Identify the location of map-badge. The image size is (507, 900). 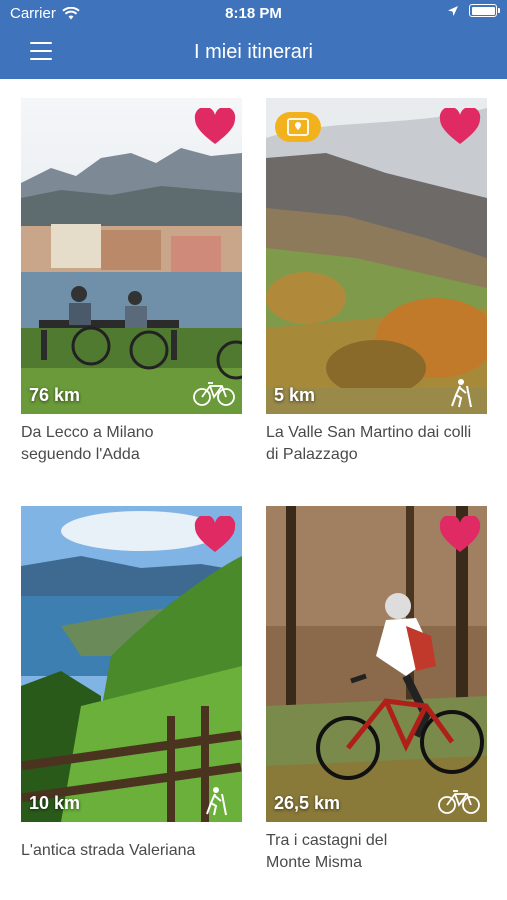
(298, 127).